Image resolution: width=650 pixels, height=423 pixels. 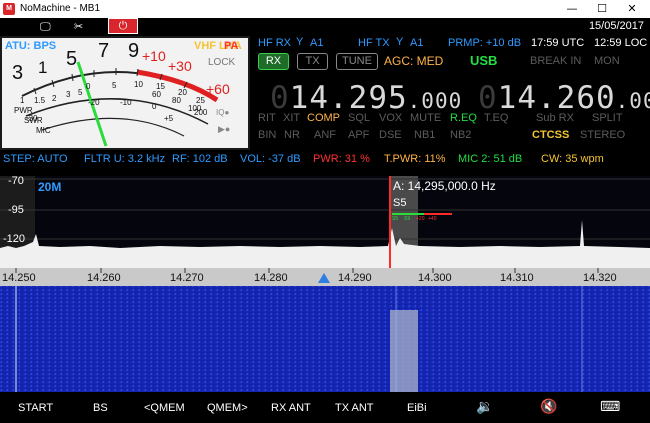 I want to click on tx-freq-sub: .000, so click(x=632, y=101).